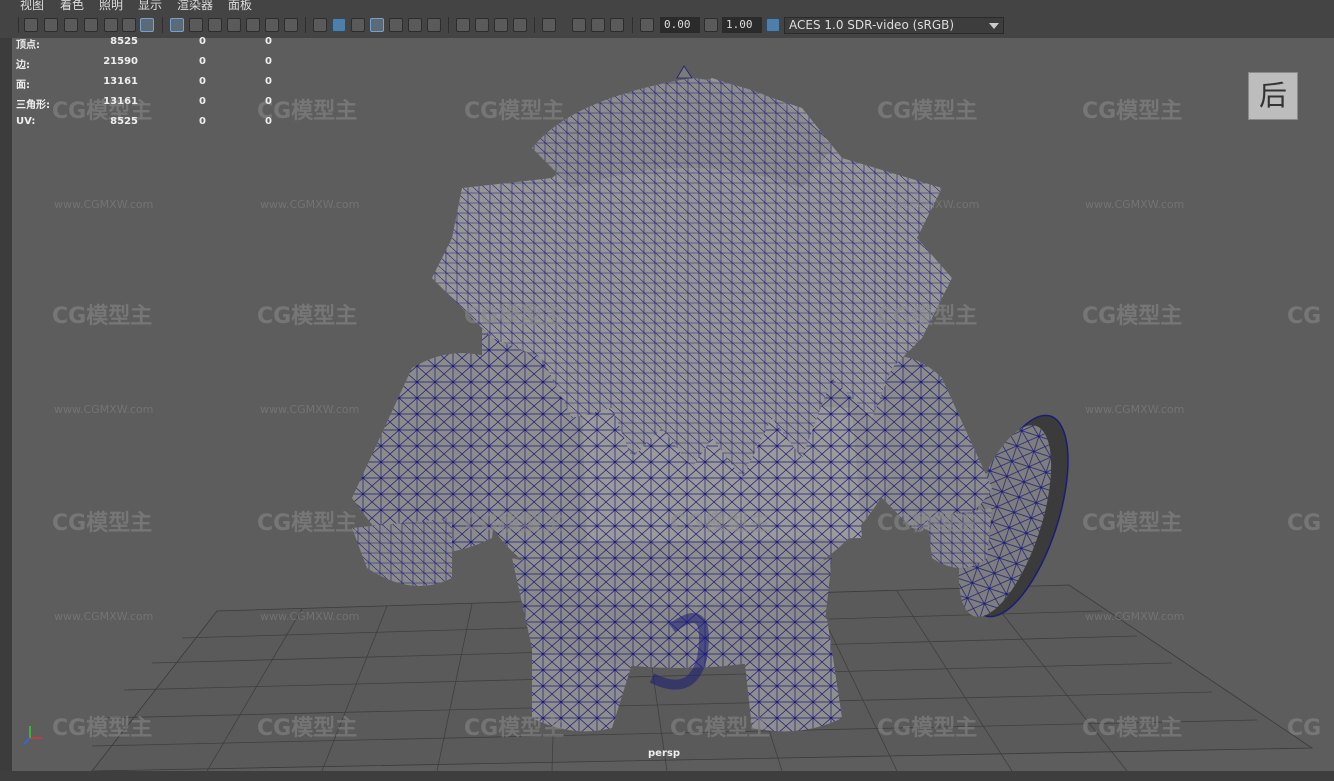 The width and height of the screenshot is (1334, 781). Describe the element at coordinates (129, 25) in the screenshot. I see `grease-pencil-icon` at that location.